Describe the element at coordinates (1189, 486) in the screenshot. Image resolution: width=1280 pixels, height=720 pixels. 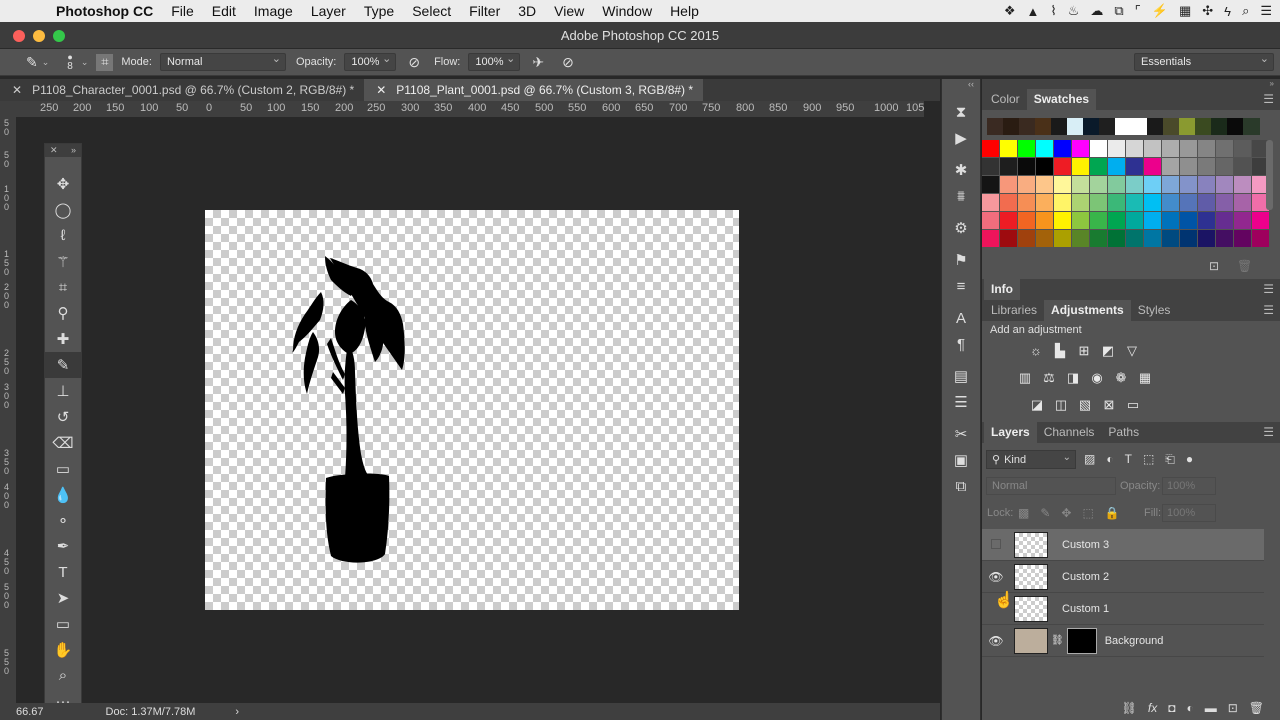
I see `layer-opacity-input: 100%` at that location.